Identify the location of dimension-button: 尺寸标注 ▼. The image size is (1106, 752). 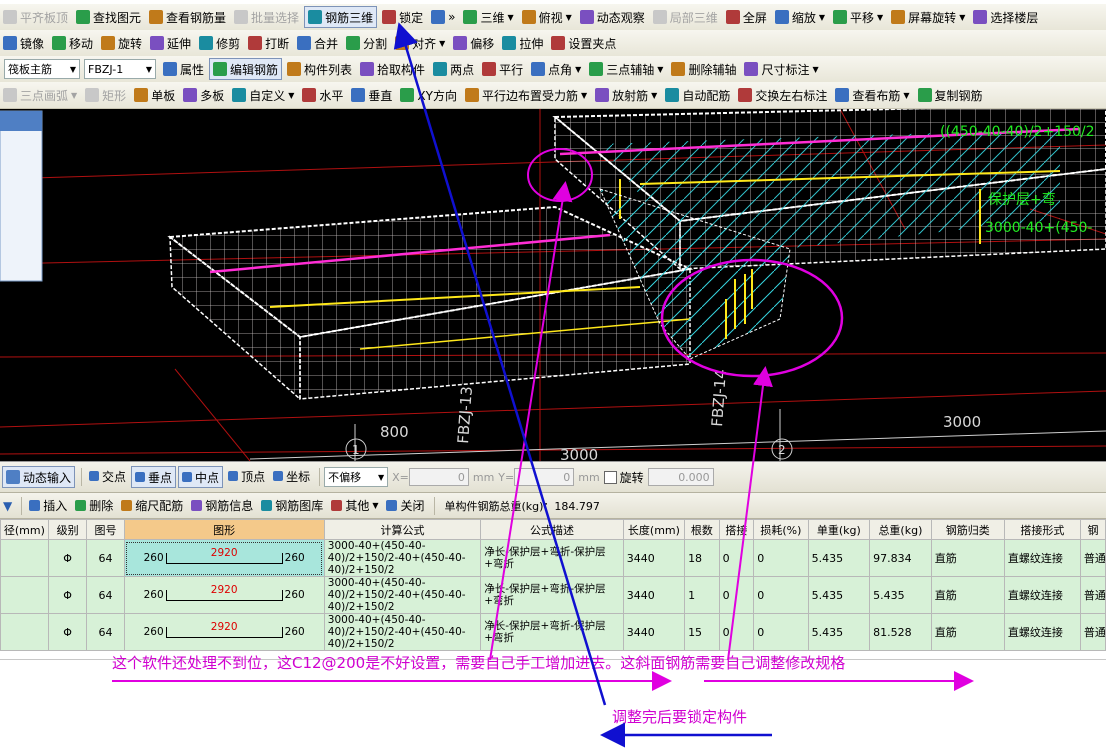
(781, 69).